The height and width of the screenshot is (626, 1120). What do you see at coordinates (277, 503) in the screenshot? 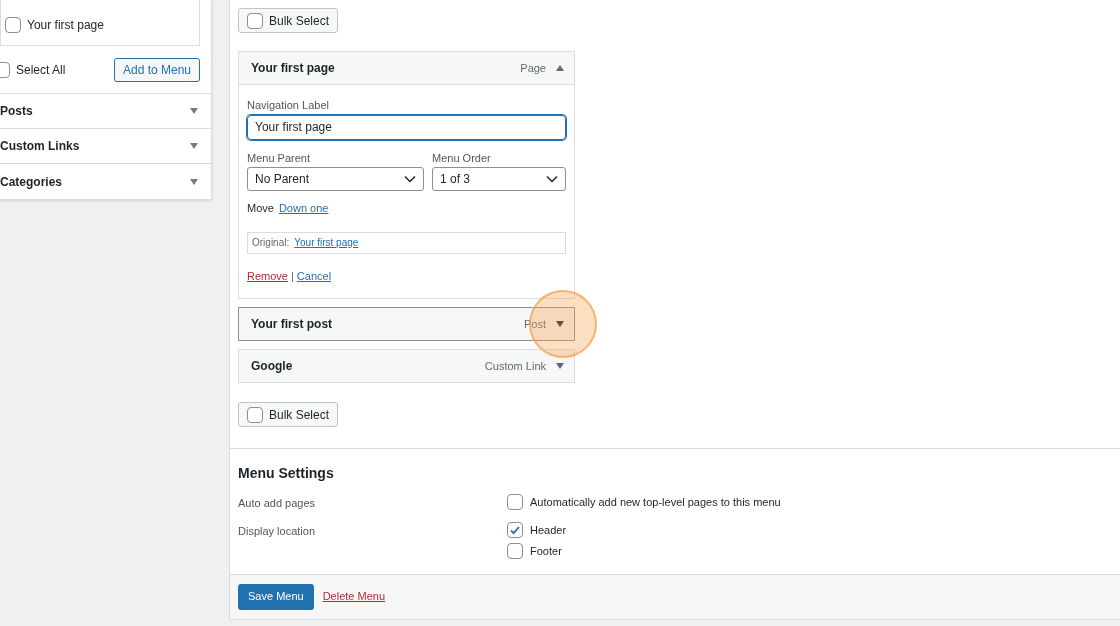
I see `setting-label: Auto add pages` at bounding box center [277, 503].